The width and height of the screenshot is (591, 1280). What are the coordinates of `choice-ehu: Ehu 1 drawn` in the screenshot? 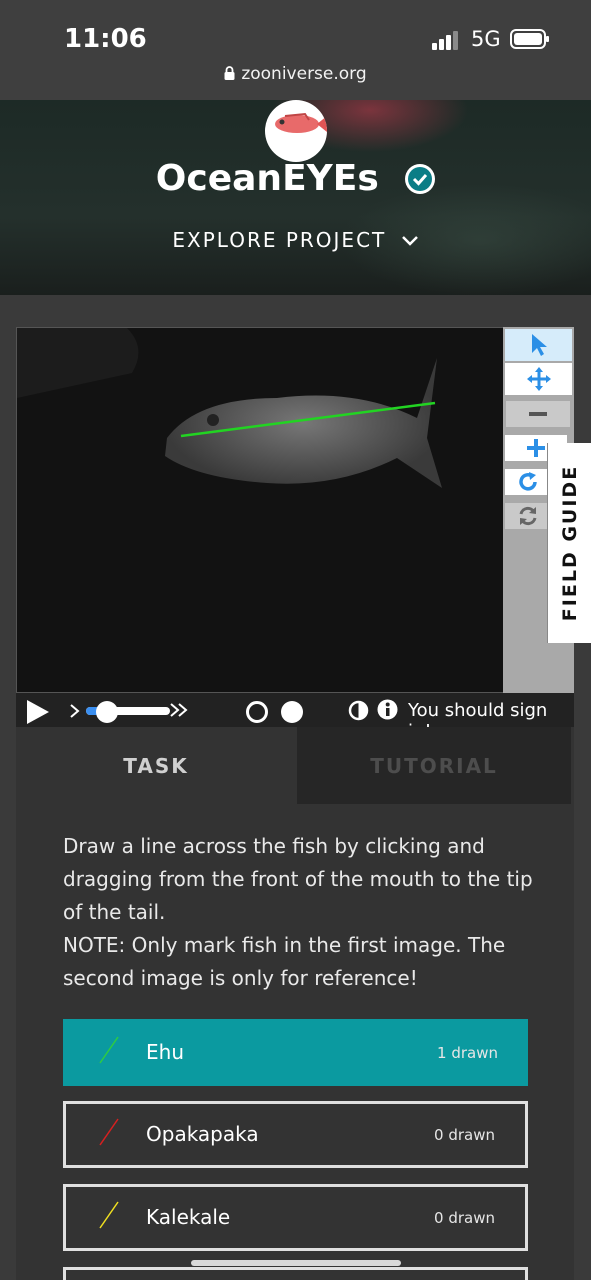 It's located at (295, 1052).